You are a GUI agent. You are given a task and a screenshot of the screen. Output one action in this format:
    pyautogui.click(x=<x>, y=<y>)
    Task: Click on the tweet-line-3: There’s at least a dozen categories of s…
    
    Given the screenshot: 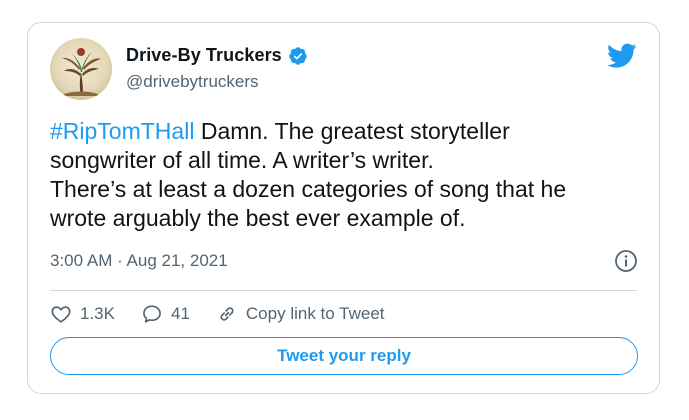 What is the action you would take?
    pyautogui.click(x=308, y=189)
    